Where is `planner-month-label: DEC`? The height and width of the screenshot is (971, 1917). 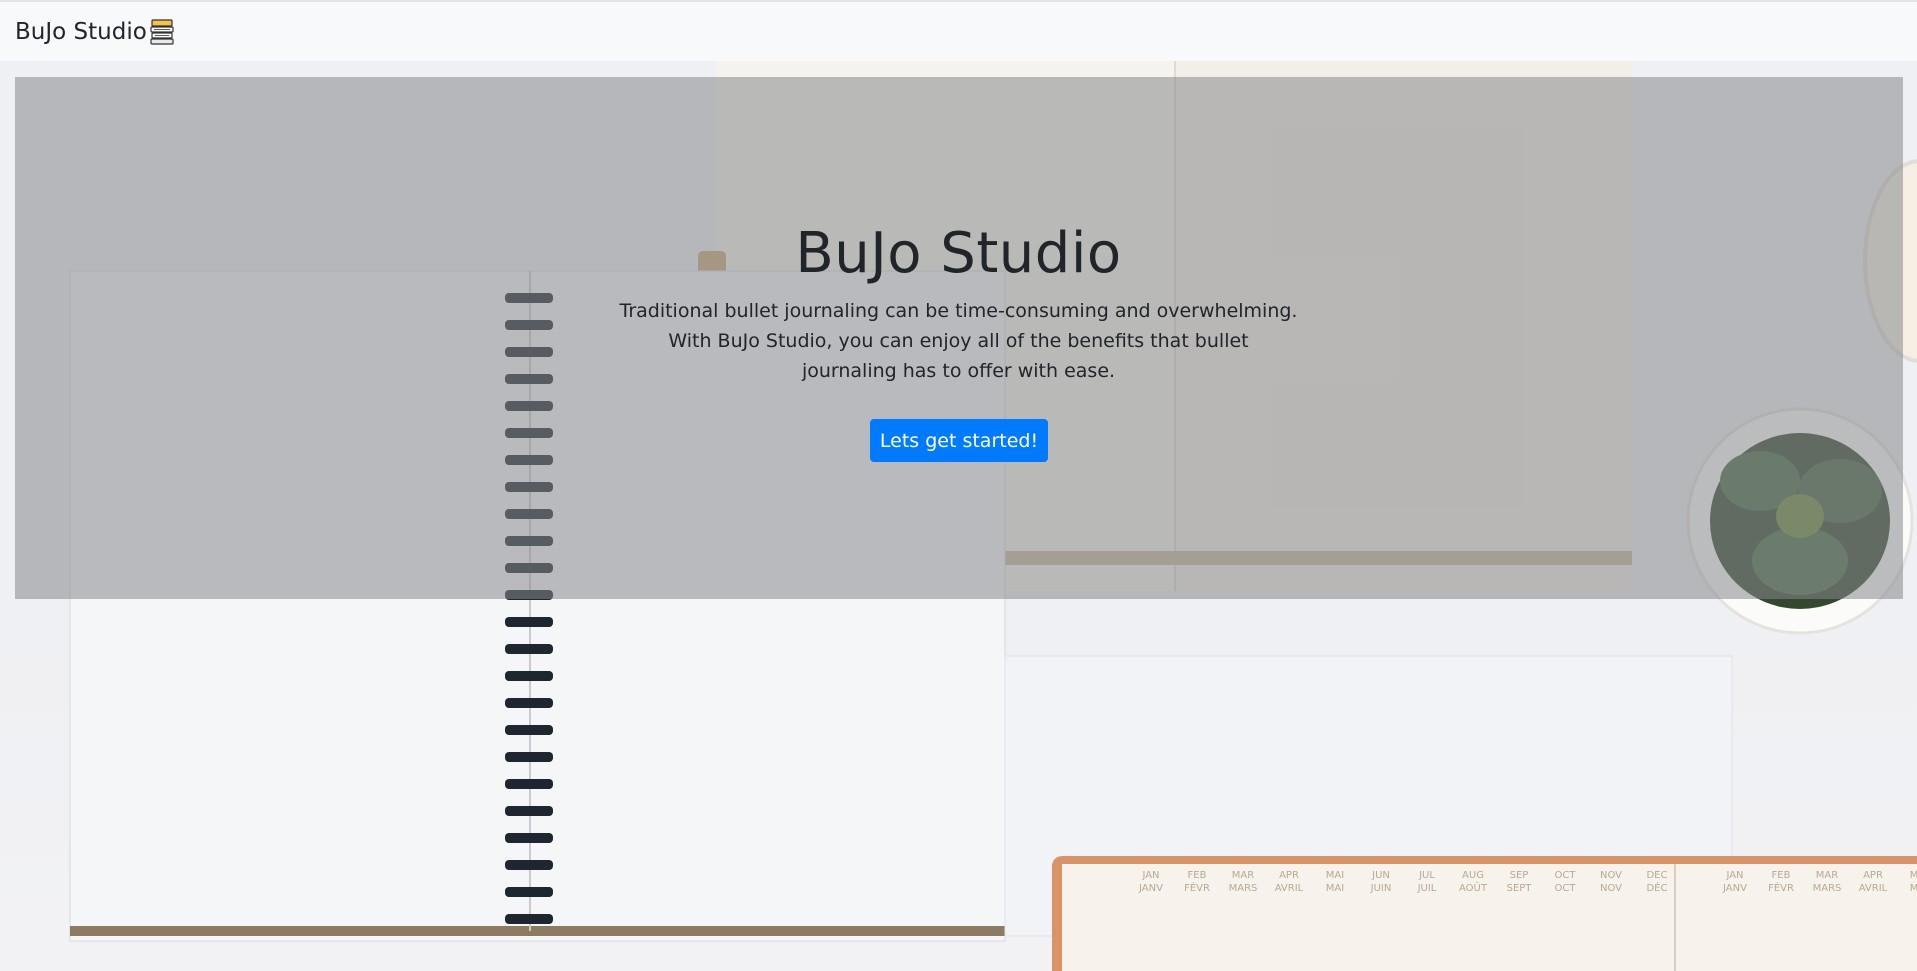
planner-month-label: DEC is located at coordinates (1657, 875).